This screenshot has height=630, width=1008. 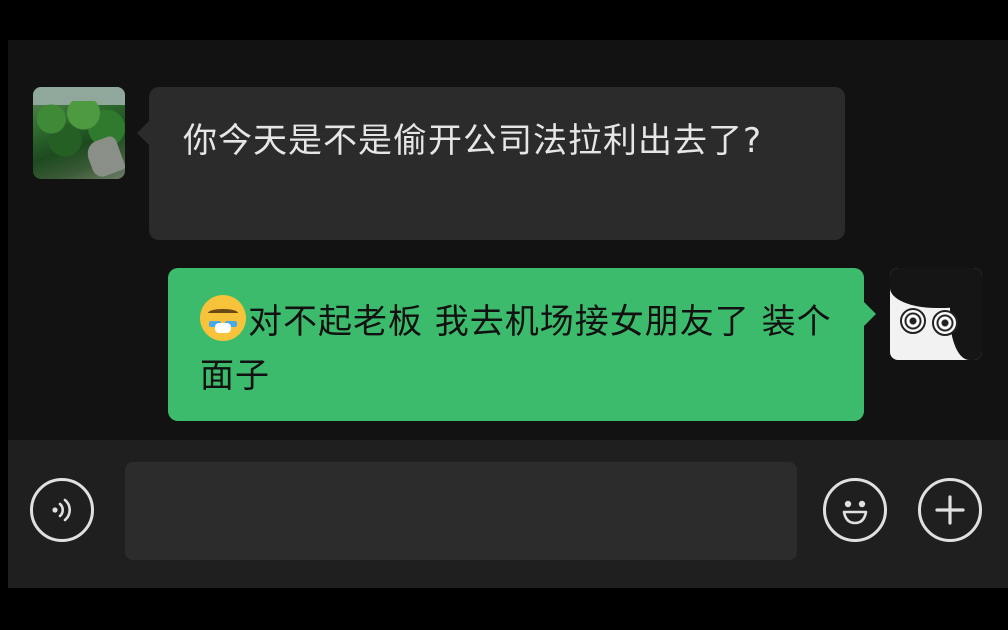 What do you see at coordinates (473, 141) in the screenshot?
I see `incoming-message-text: 你今天是不是偷开公司法拉利出去了?` at bounding box center [473, 141].